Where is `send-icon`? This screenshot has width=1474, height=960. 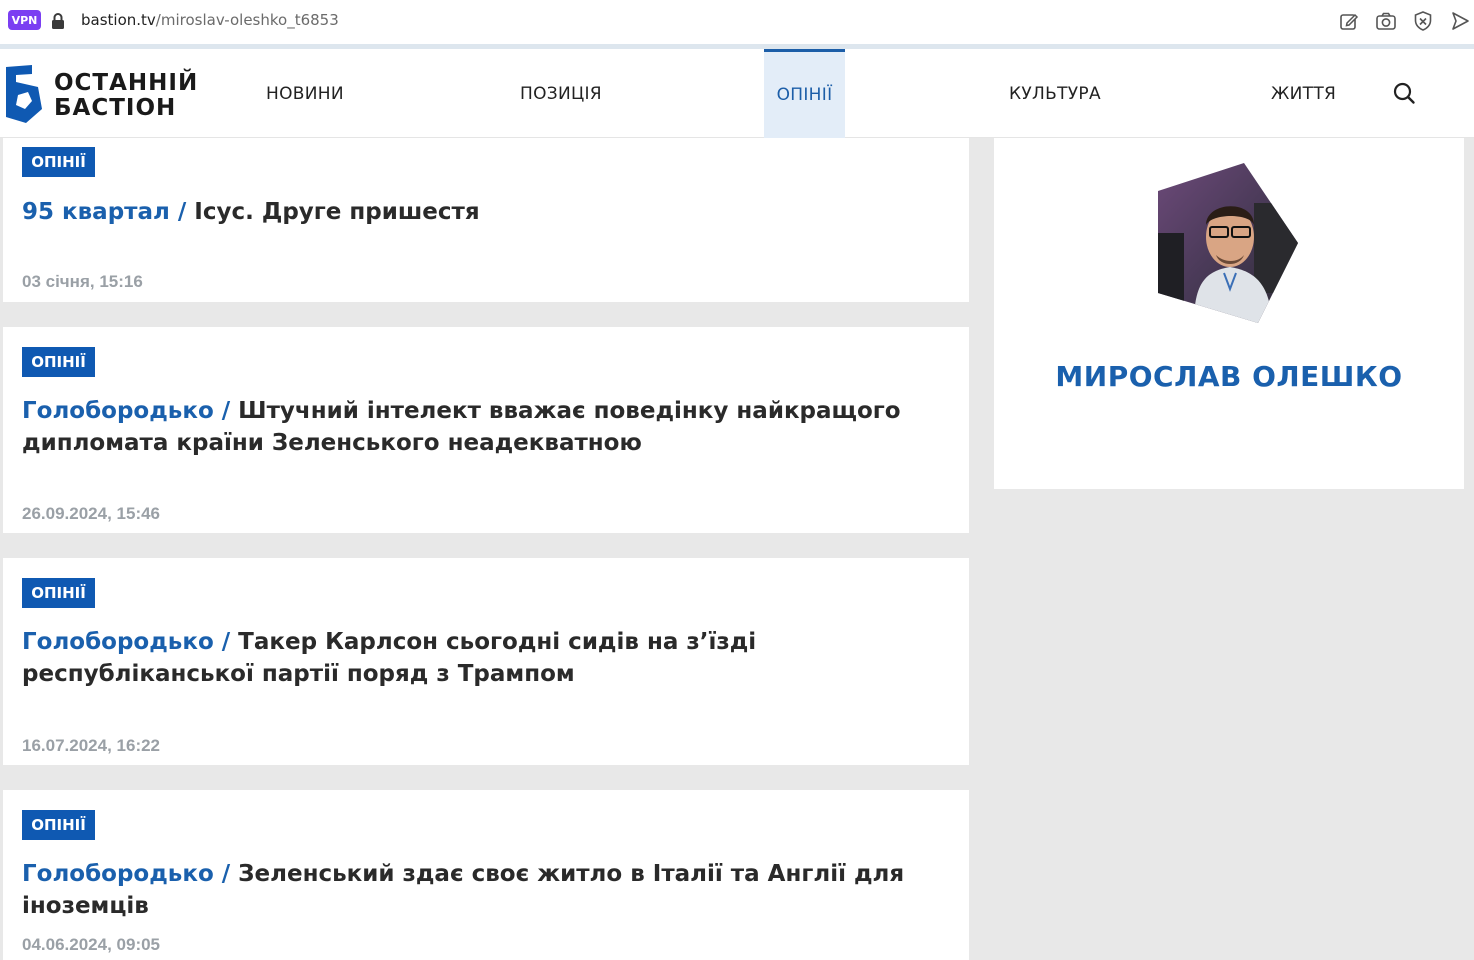 send-icon is located at coordinates (1460, 21).